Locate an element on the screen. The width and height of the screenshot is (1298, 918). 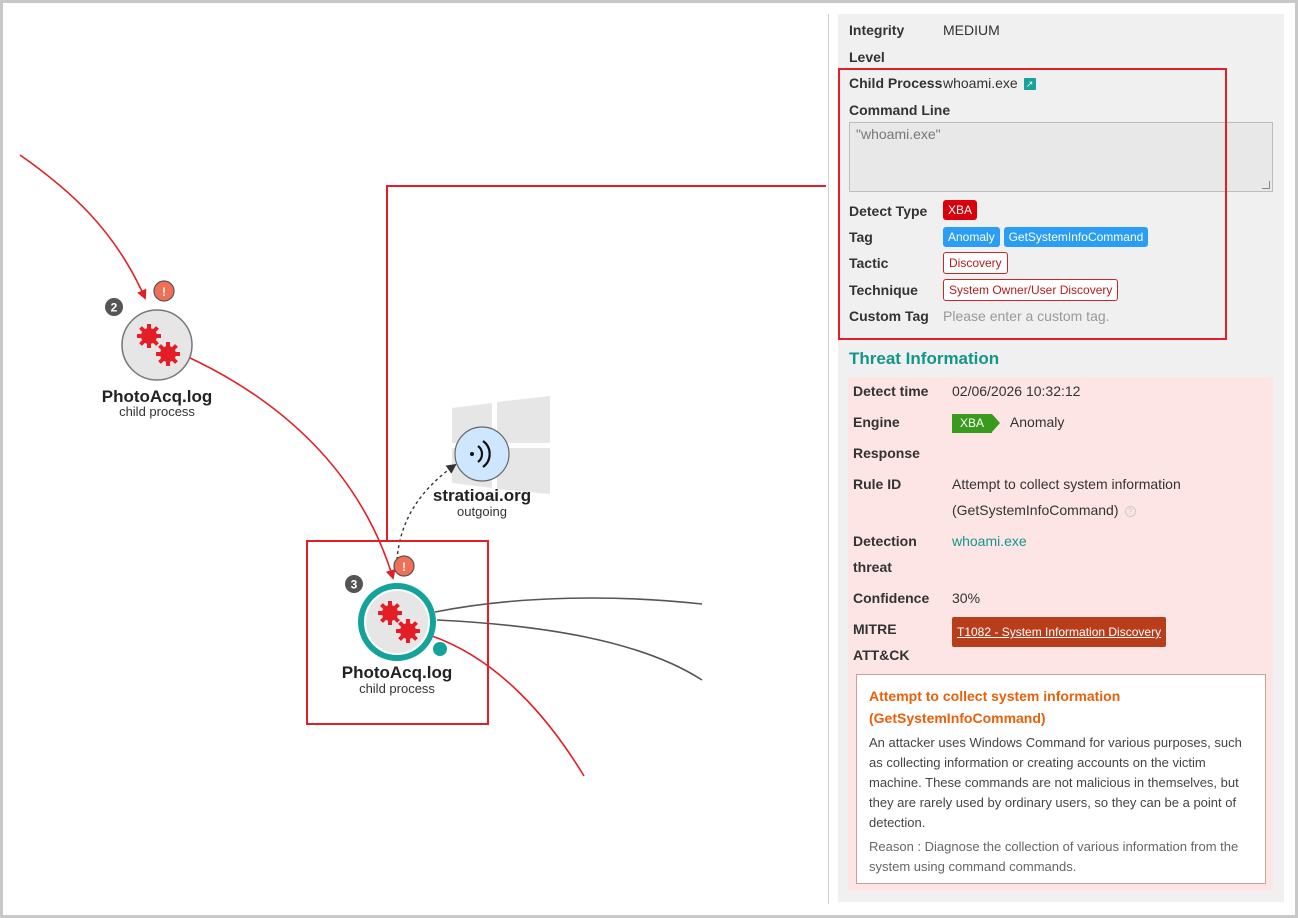
node-subtitle: outgoing is located at coordinates (482, 511).